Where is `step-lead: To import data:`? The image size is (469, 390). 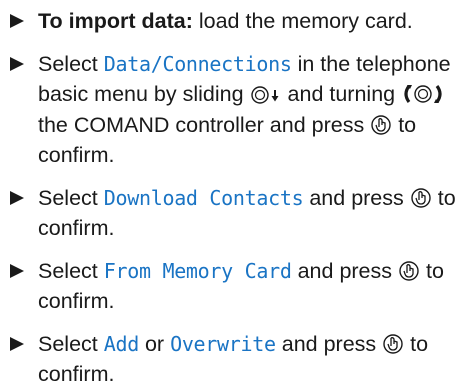
step-lead: To import data: is located at coordinates (115, 21).